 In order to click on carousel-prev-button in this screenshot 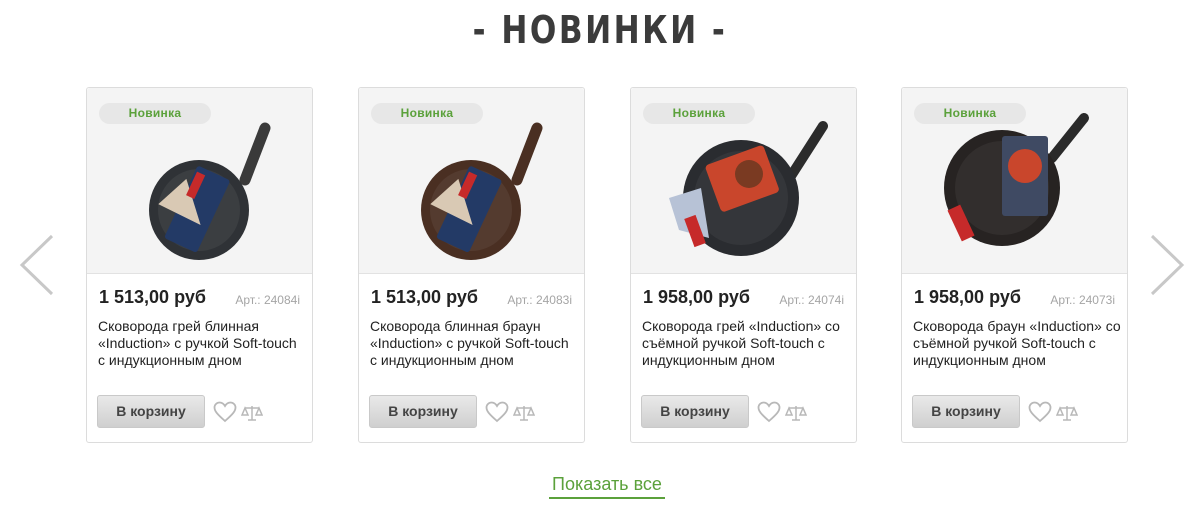, I will do `click(37, 265)`.